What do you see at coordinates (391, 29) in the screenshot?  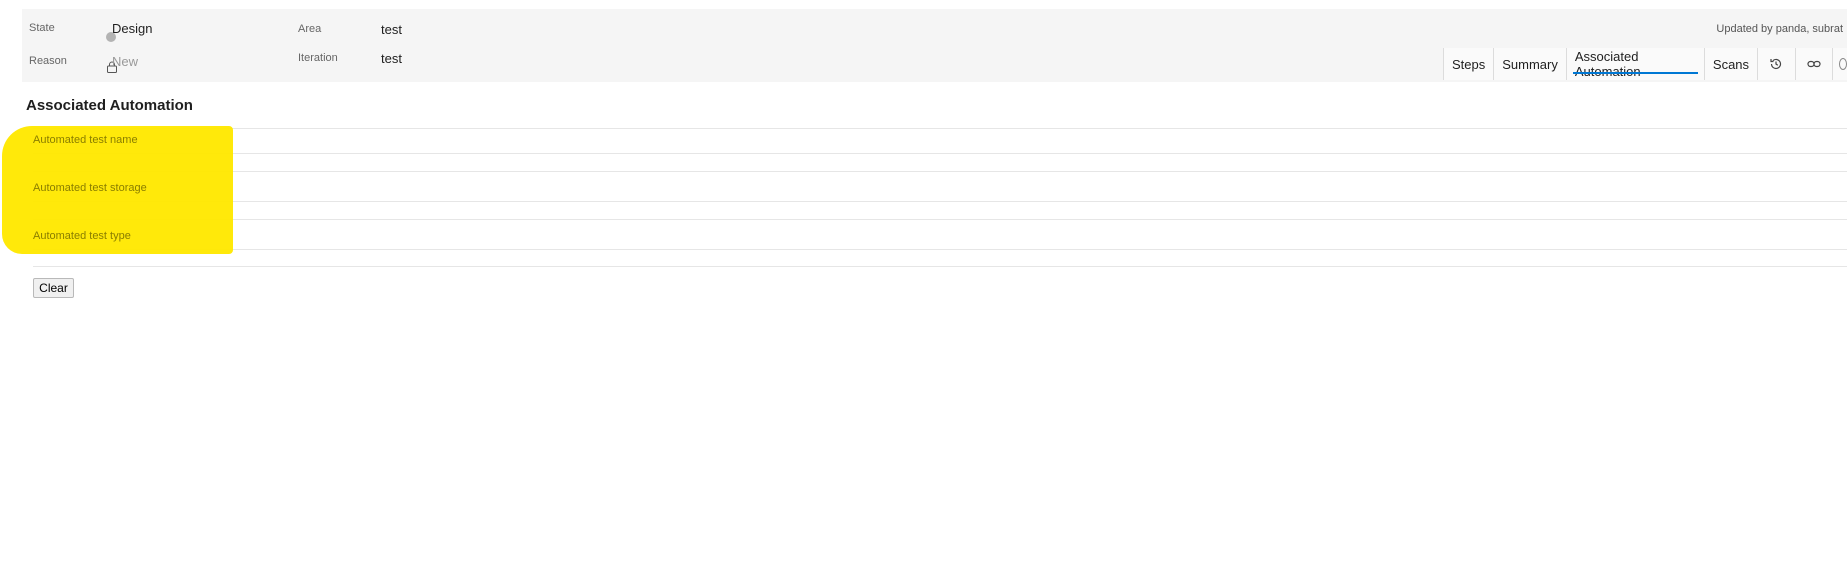 I see `area-value: test` at bounding box center [391, 29].